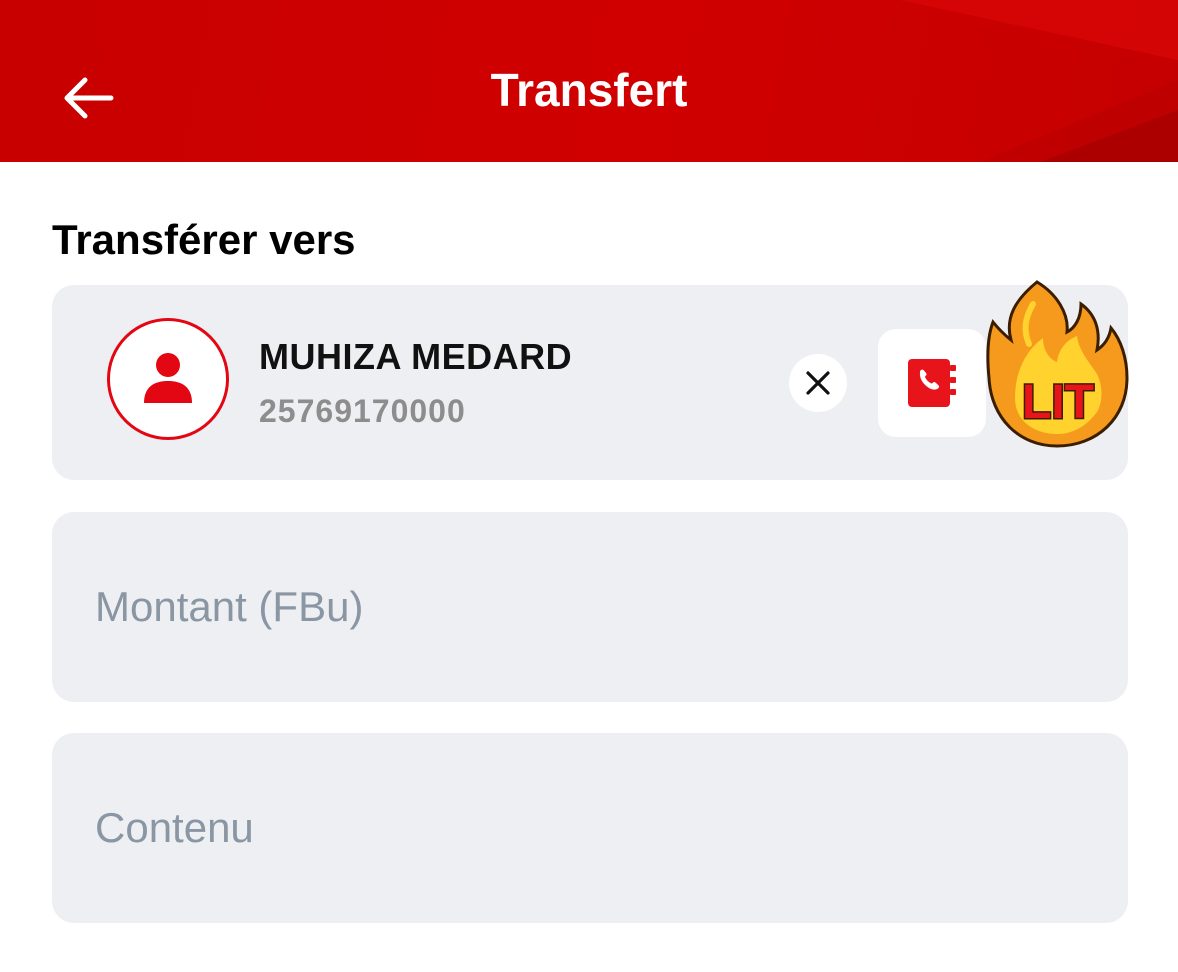 The height and width of the screenshot is (972, 1178). I want to click on clear-recipient-button, so click(818, 383).